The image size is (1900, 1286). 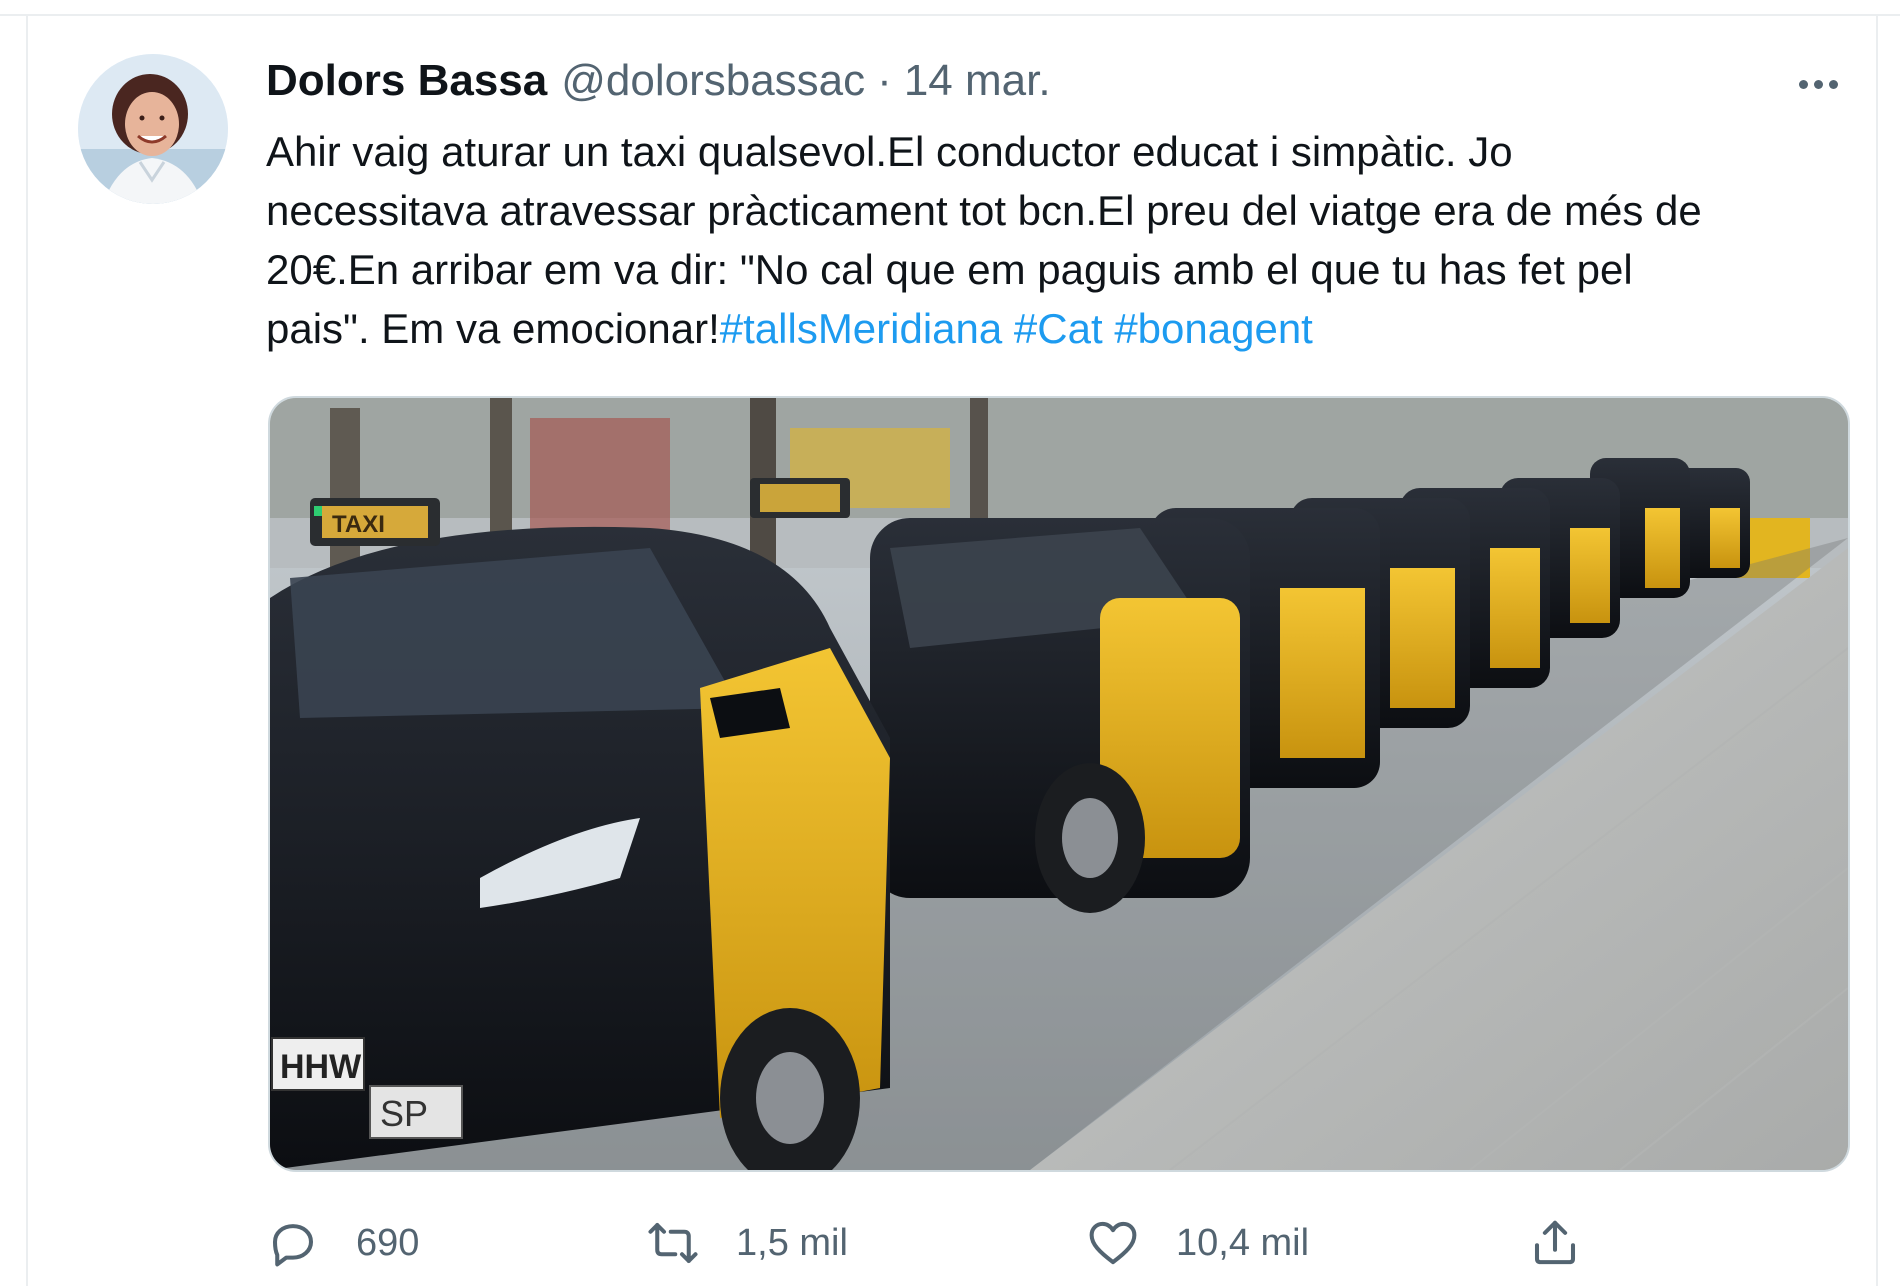 I want to click on author-name: Dolors Bassa, so click(x=406, y=81).